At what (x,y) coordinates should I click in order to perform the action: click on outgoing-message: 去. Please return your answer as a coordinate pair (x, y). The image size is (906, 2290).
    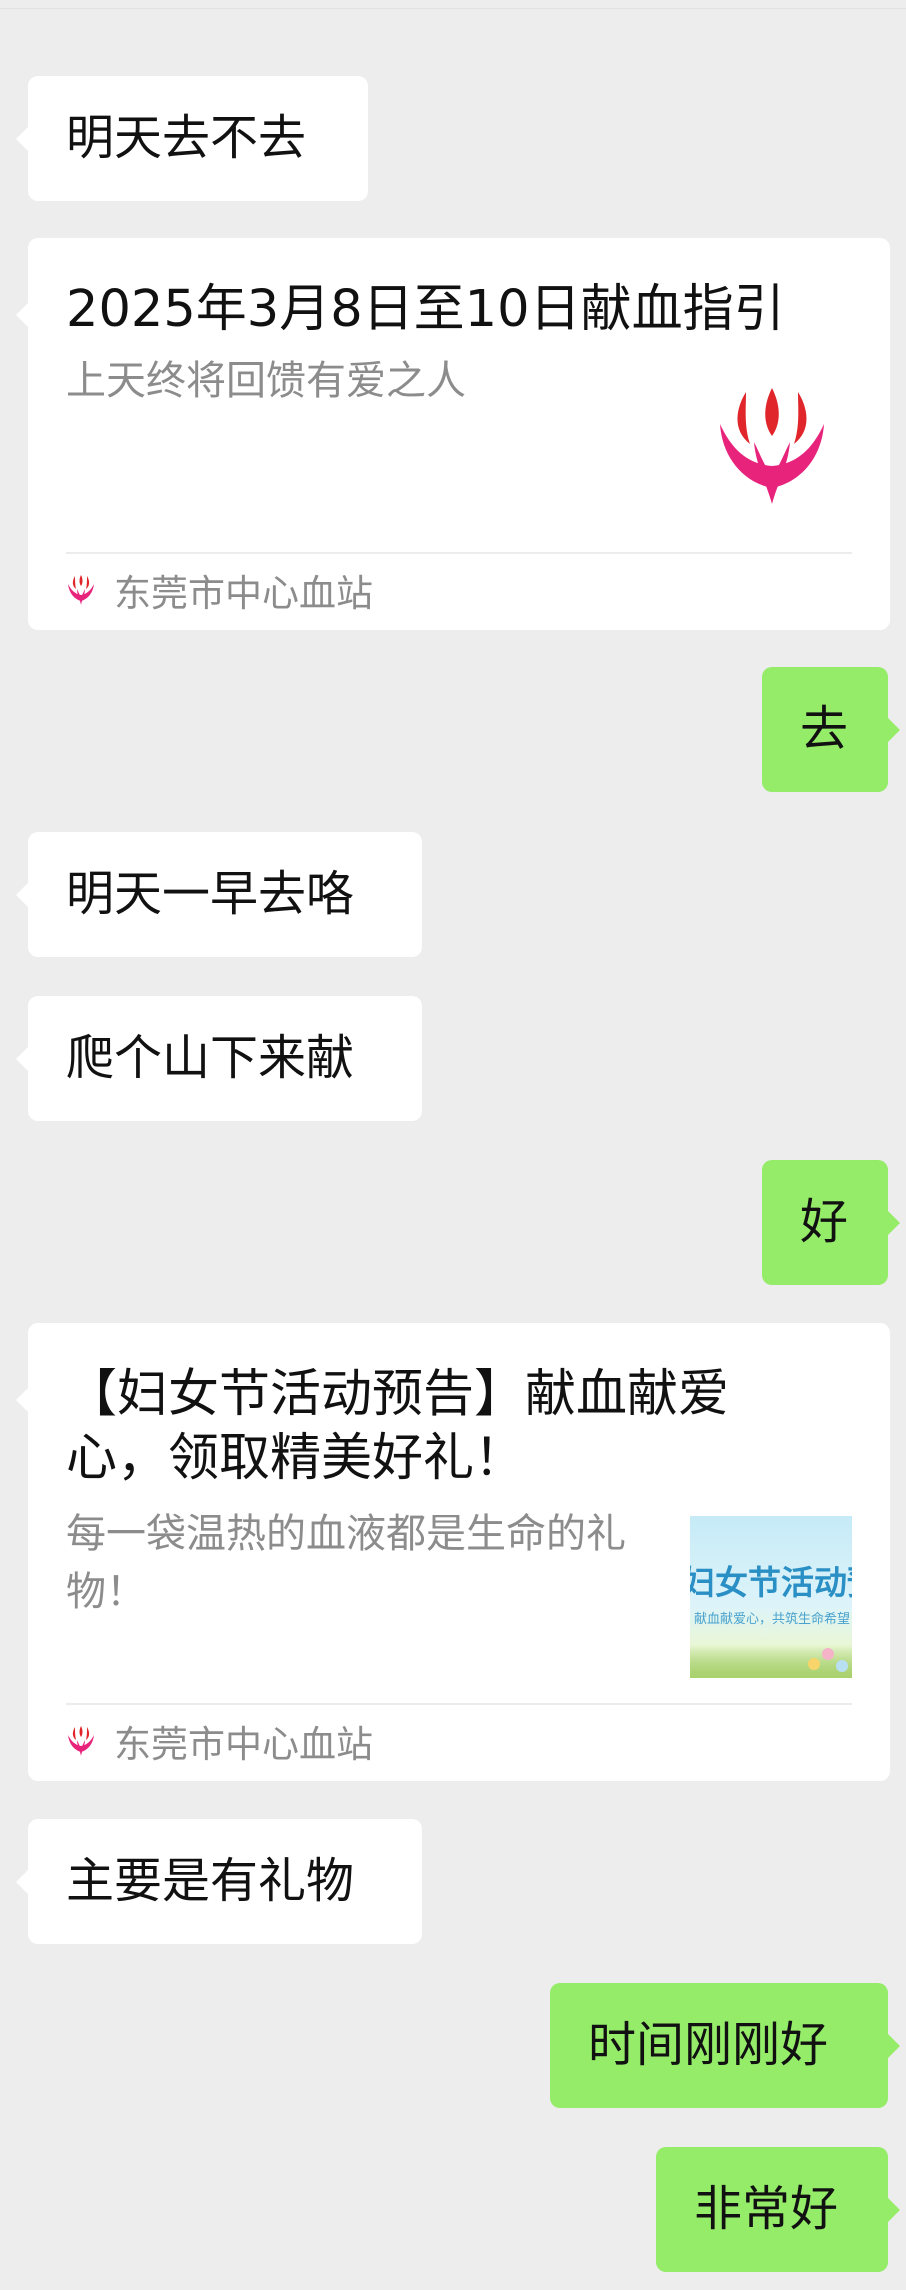
    Looking at the image, I should click on (831, 729).